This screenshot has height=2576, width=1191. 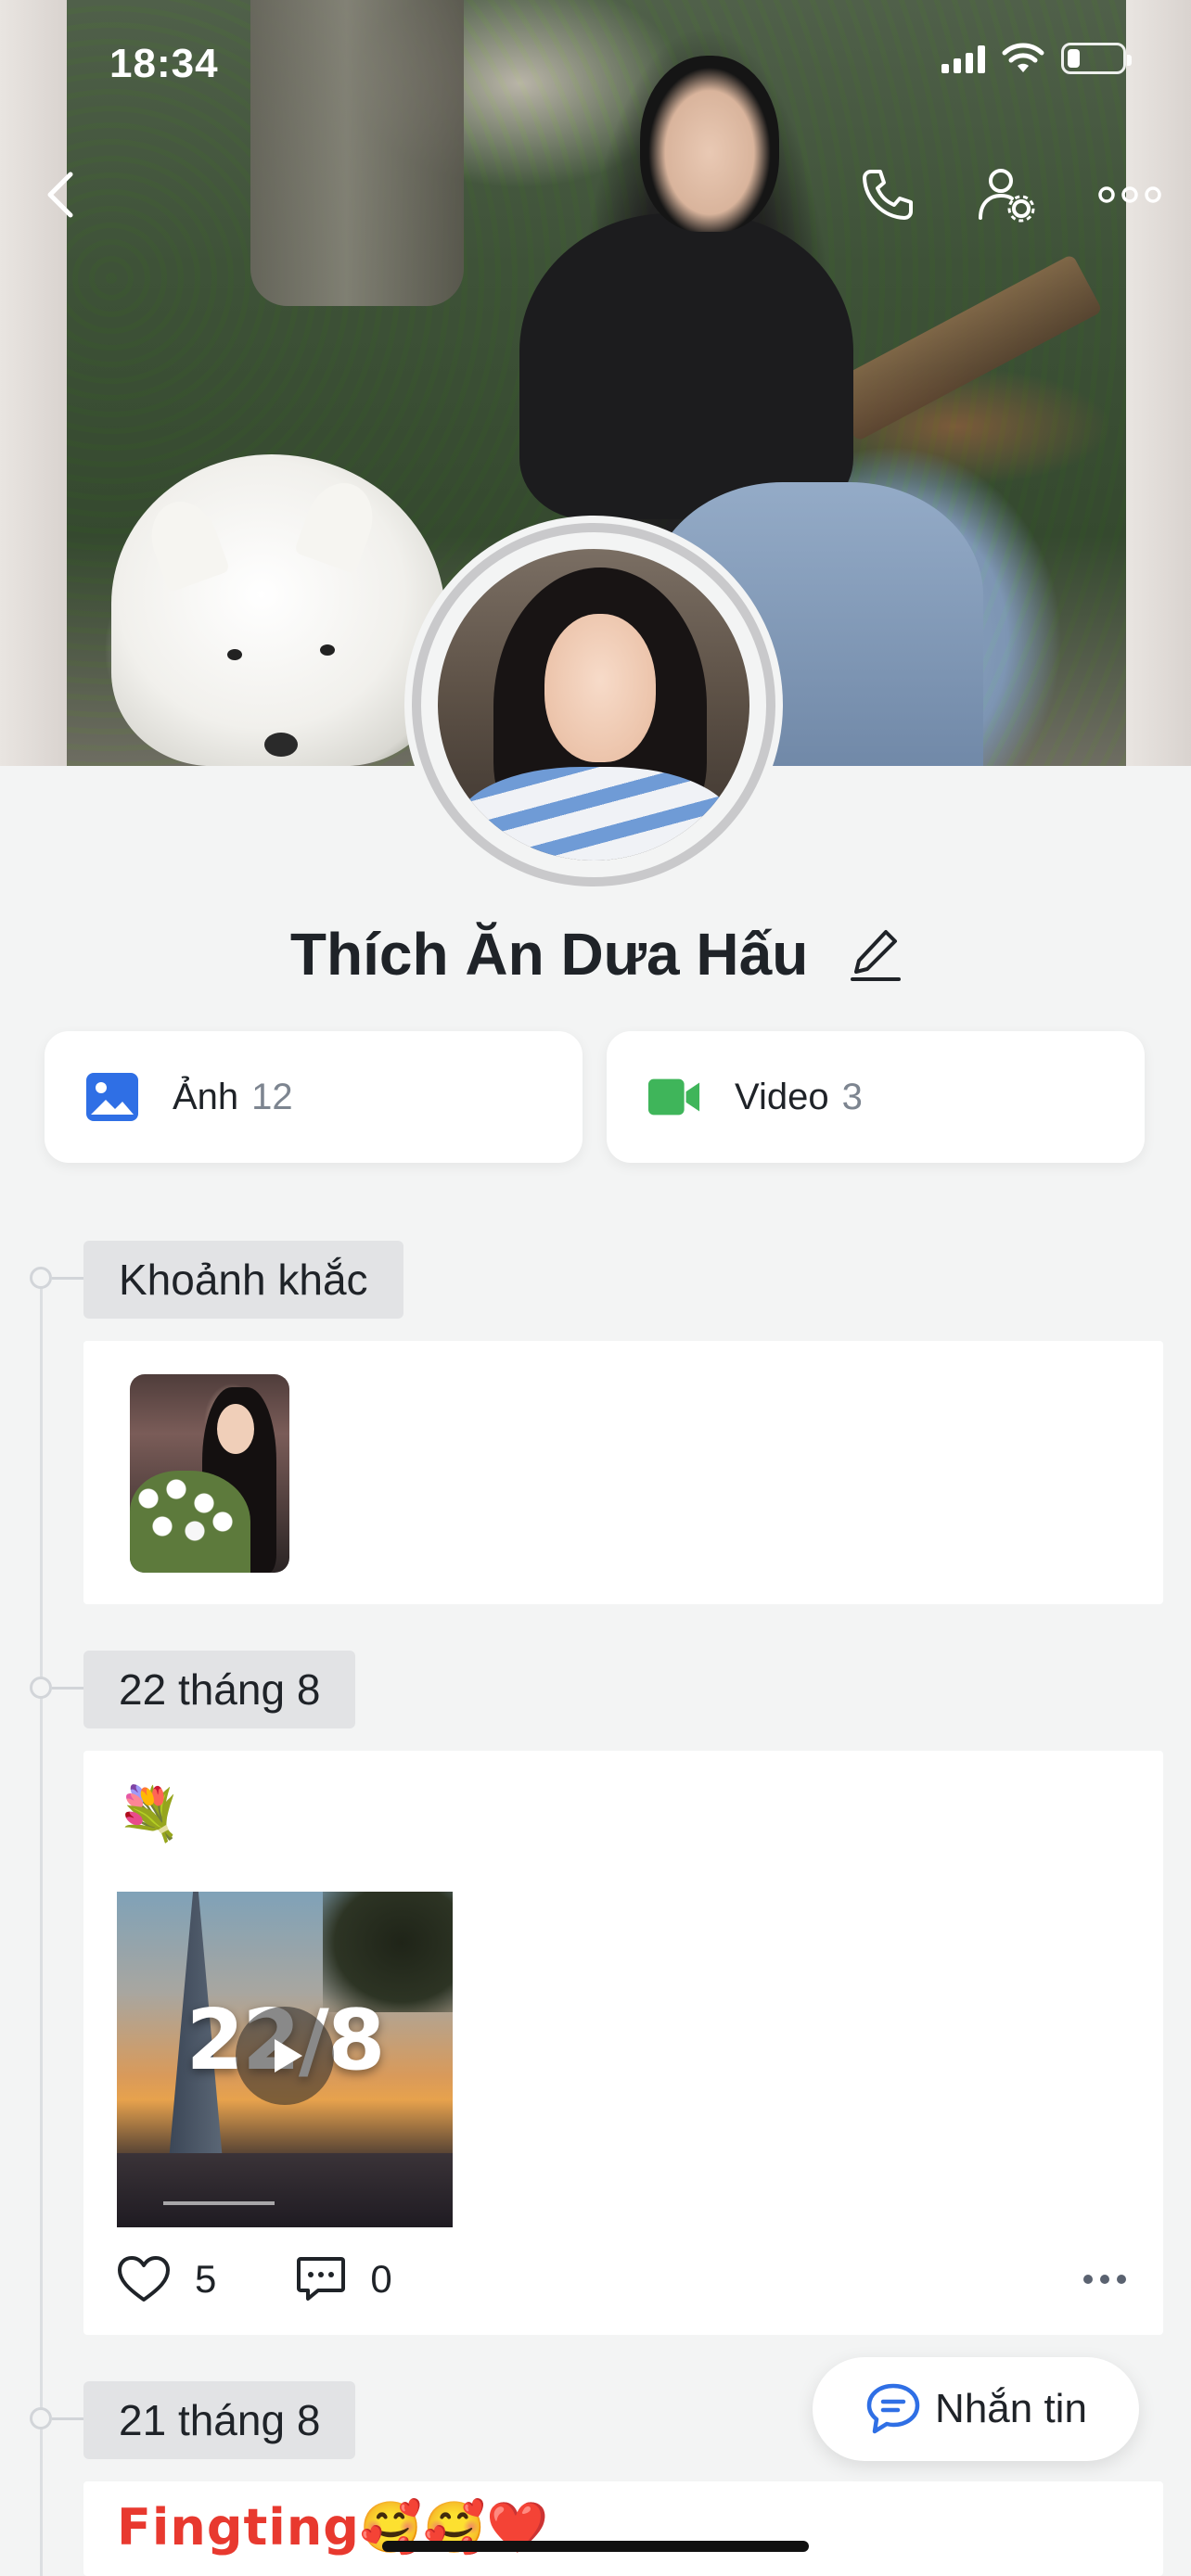 I want to click on home-indicator, so click(x=595, y=2546).